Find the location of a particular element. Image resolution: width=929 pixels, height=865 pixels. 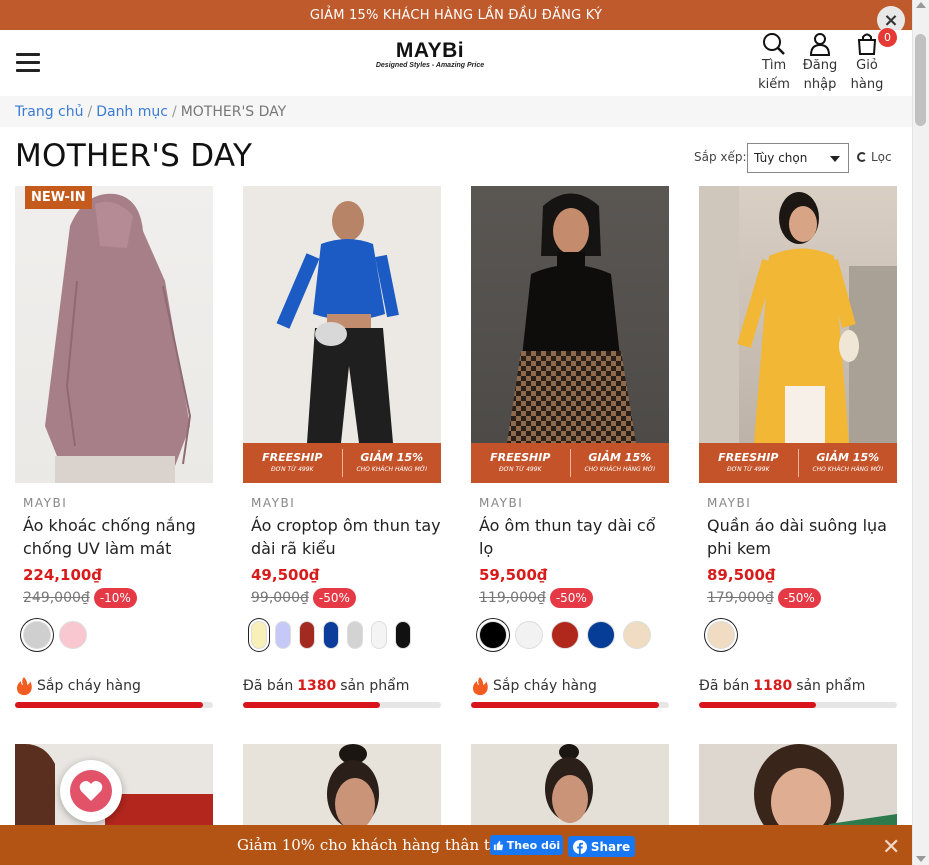

cart-label: Giỏ hàng is located at coordinates (867, 75).